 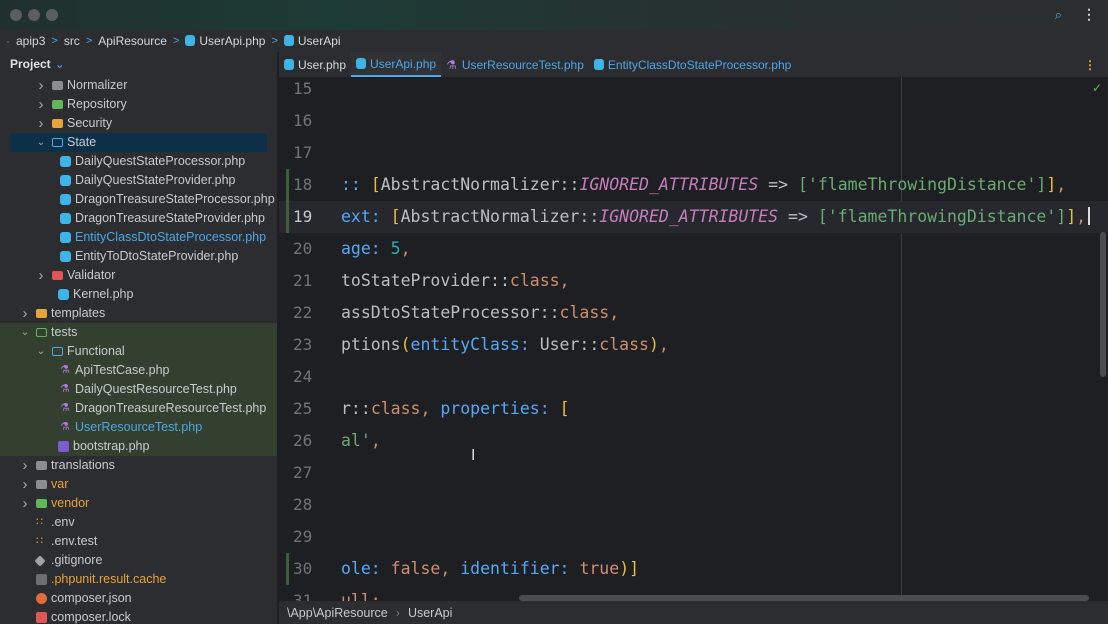 What do you see at coordinates (138, 237) in the screenshot?
I see `tree-item: EntityClassDtoStateProcessor.php` at bounding box center [138, 237].